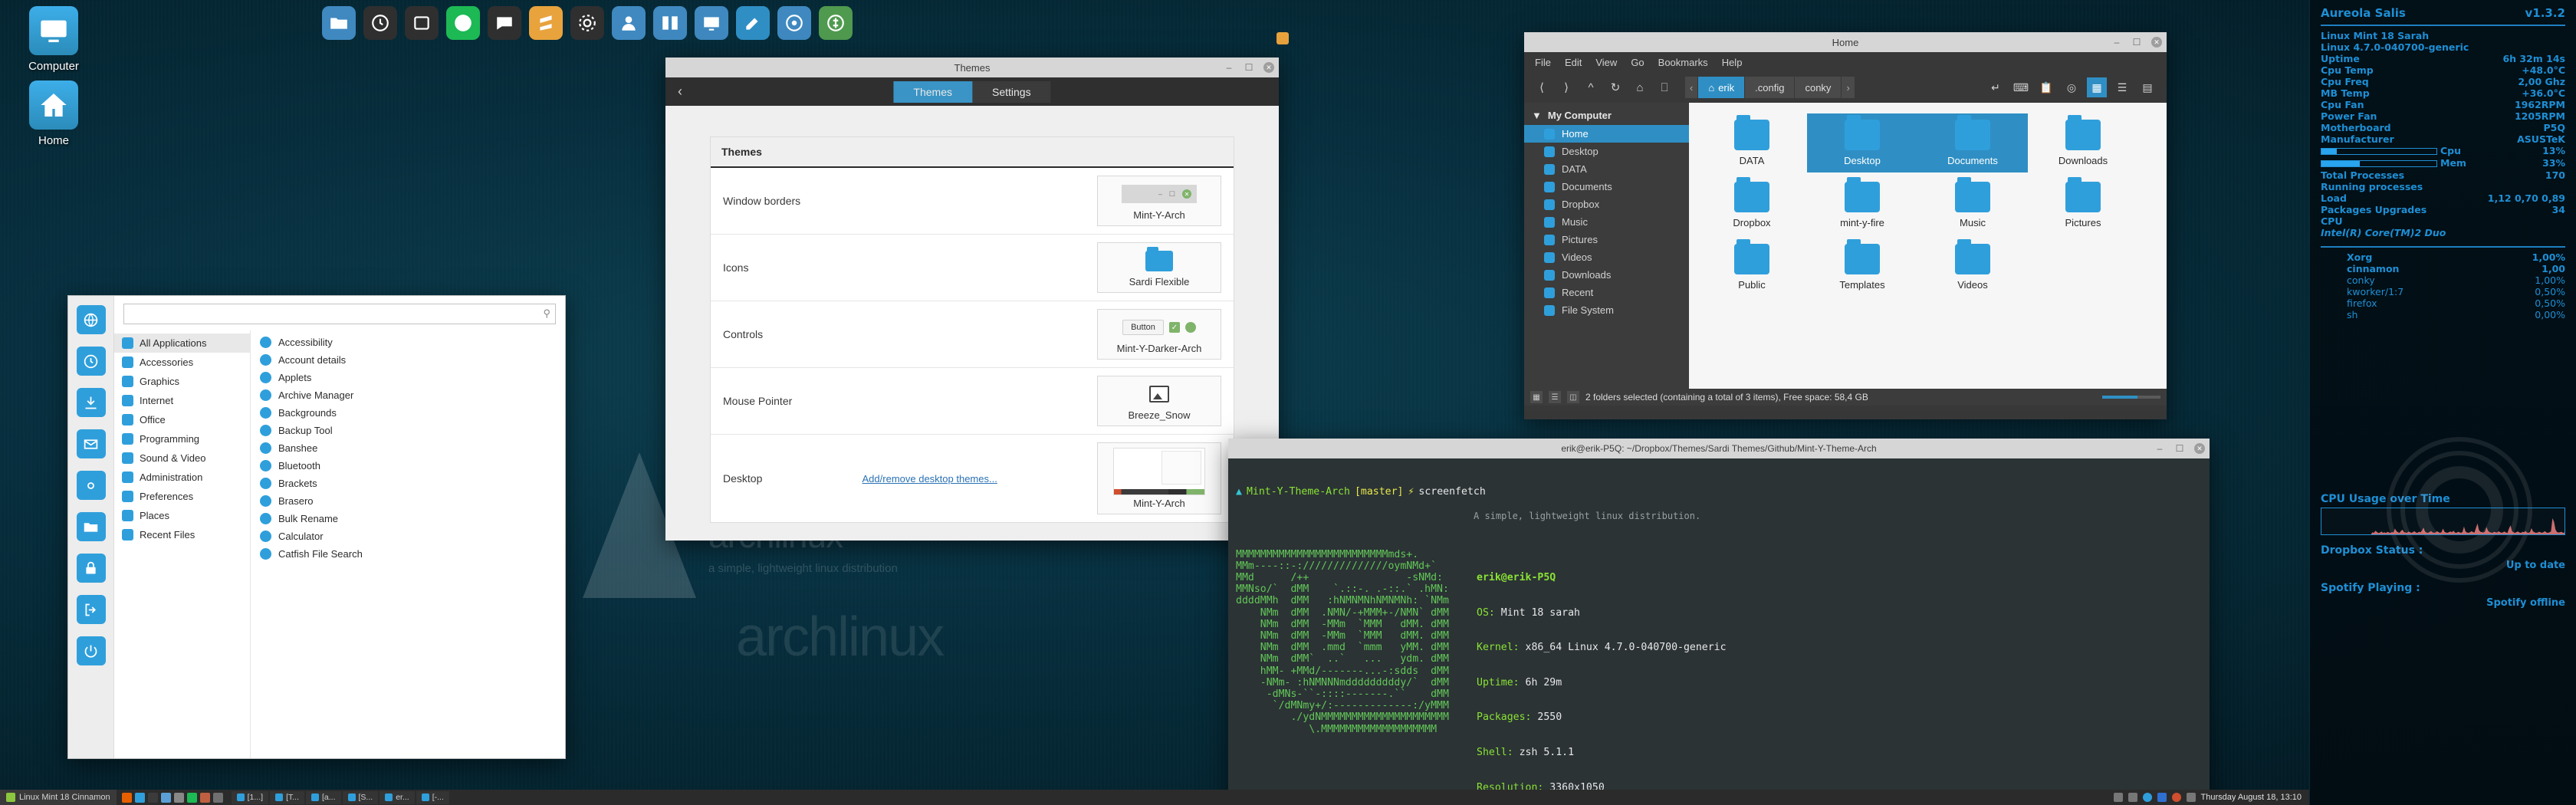  I want to click on target-icon, so click(794, 23).